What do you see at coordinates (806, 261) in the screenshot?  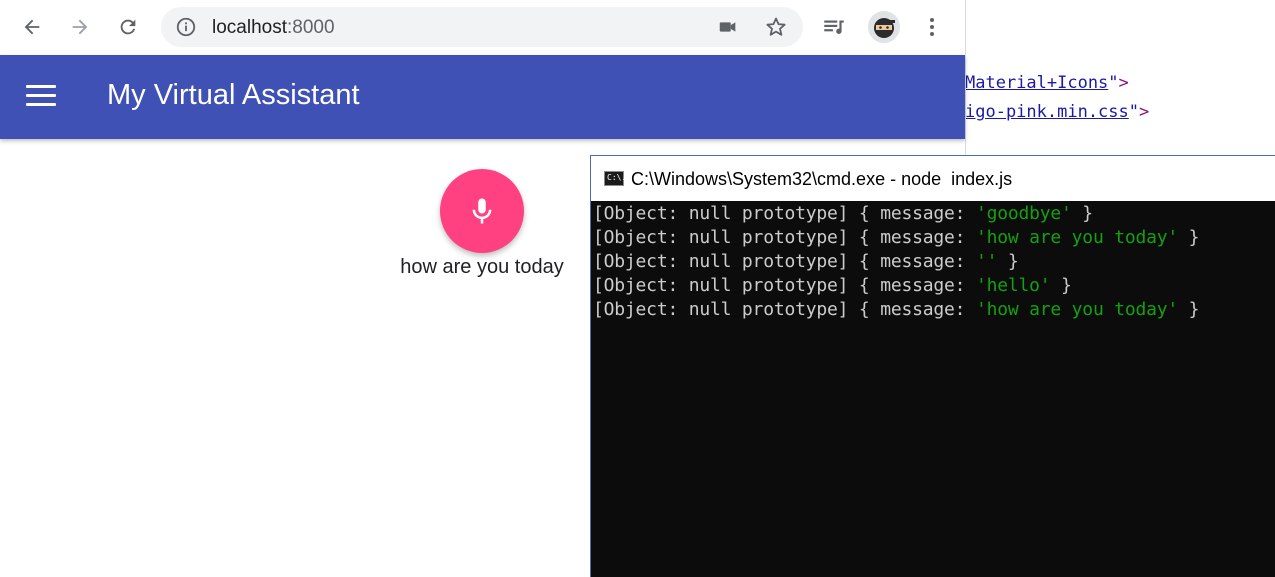 I see `console-line: [Object: null prototype] { message: '' }` at bounding box center [806, 261].